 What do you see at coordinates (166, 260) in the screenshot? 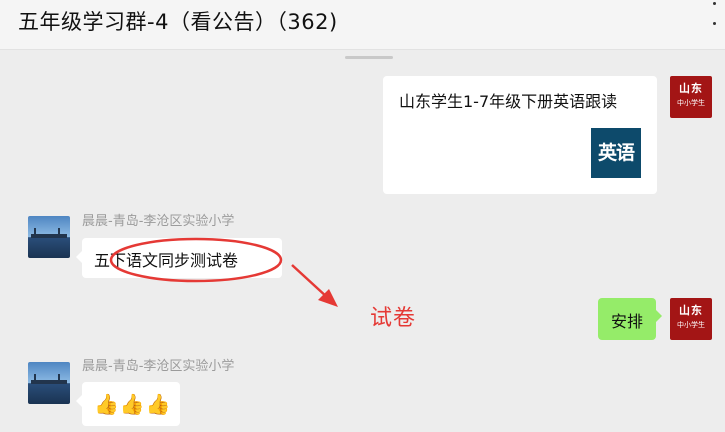
I see `message-text: 五下语文同步测试卷` at bounding box center [166, 260].